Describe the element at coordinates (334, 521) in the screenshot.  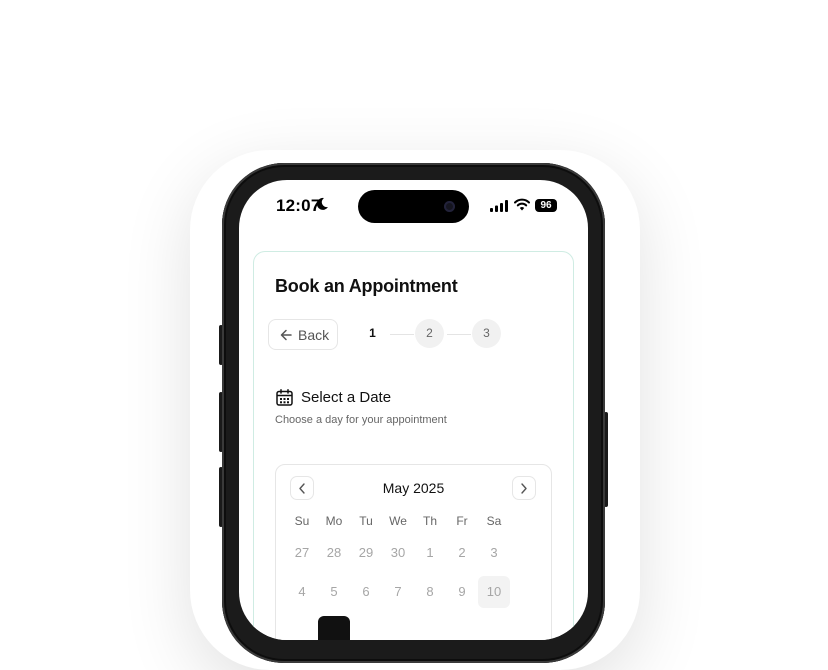
I see `weekday-label: Mo` at that location.